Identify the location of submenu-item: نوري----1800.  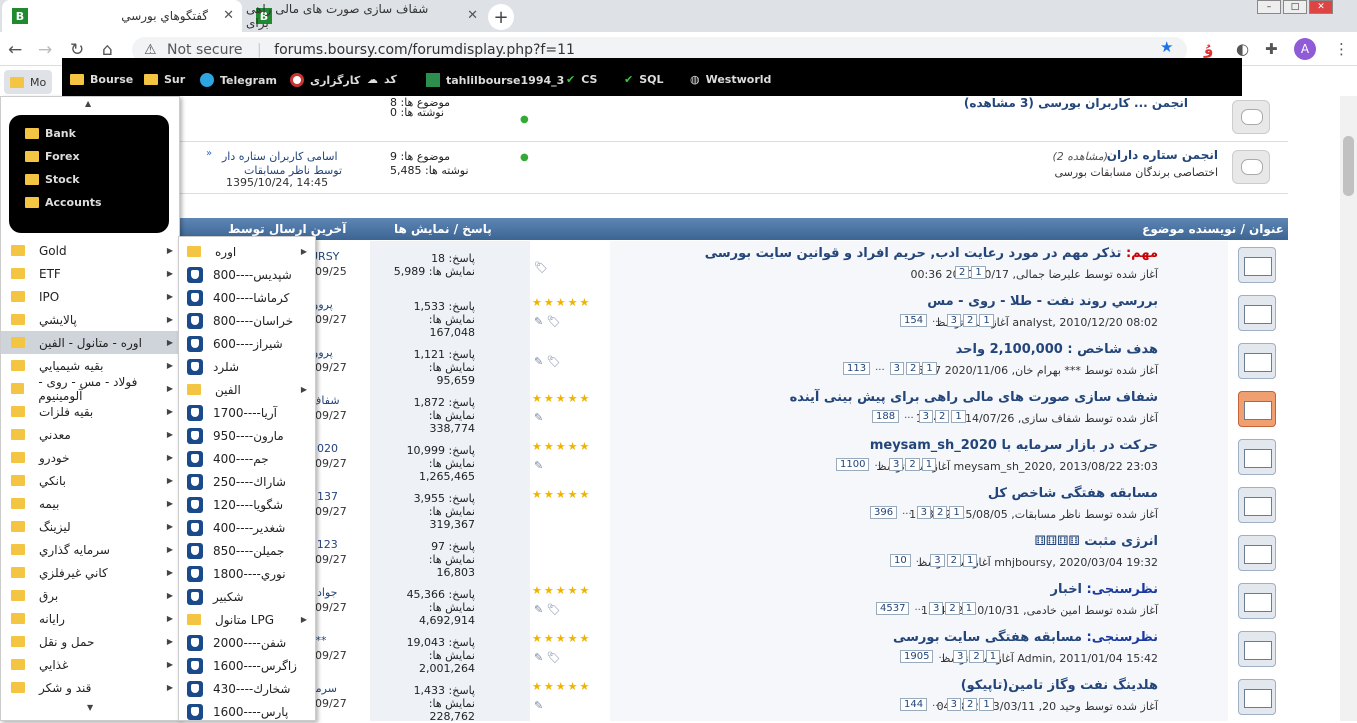
(247, 573).